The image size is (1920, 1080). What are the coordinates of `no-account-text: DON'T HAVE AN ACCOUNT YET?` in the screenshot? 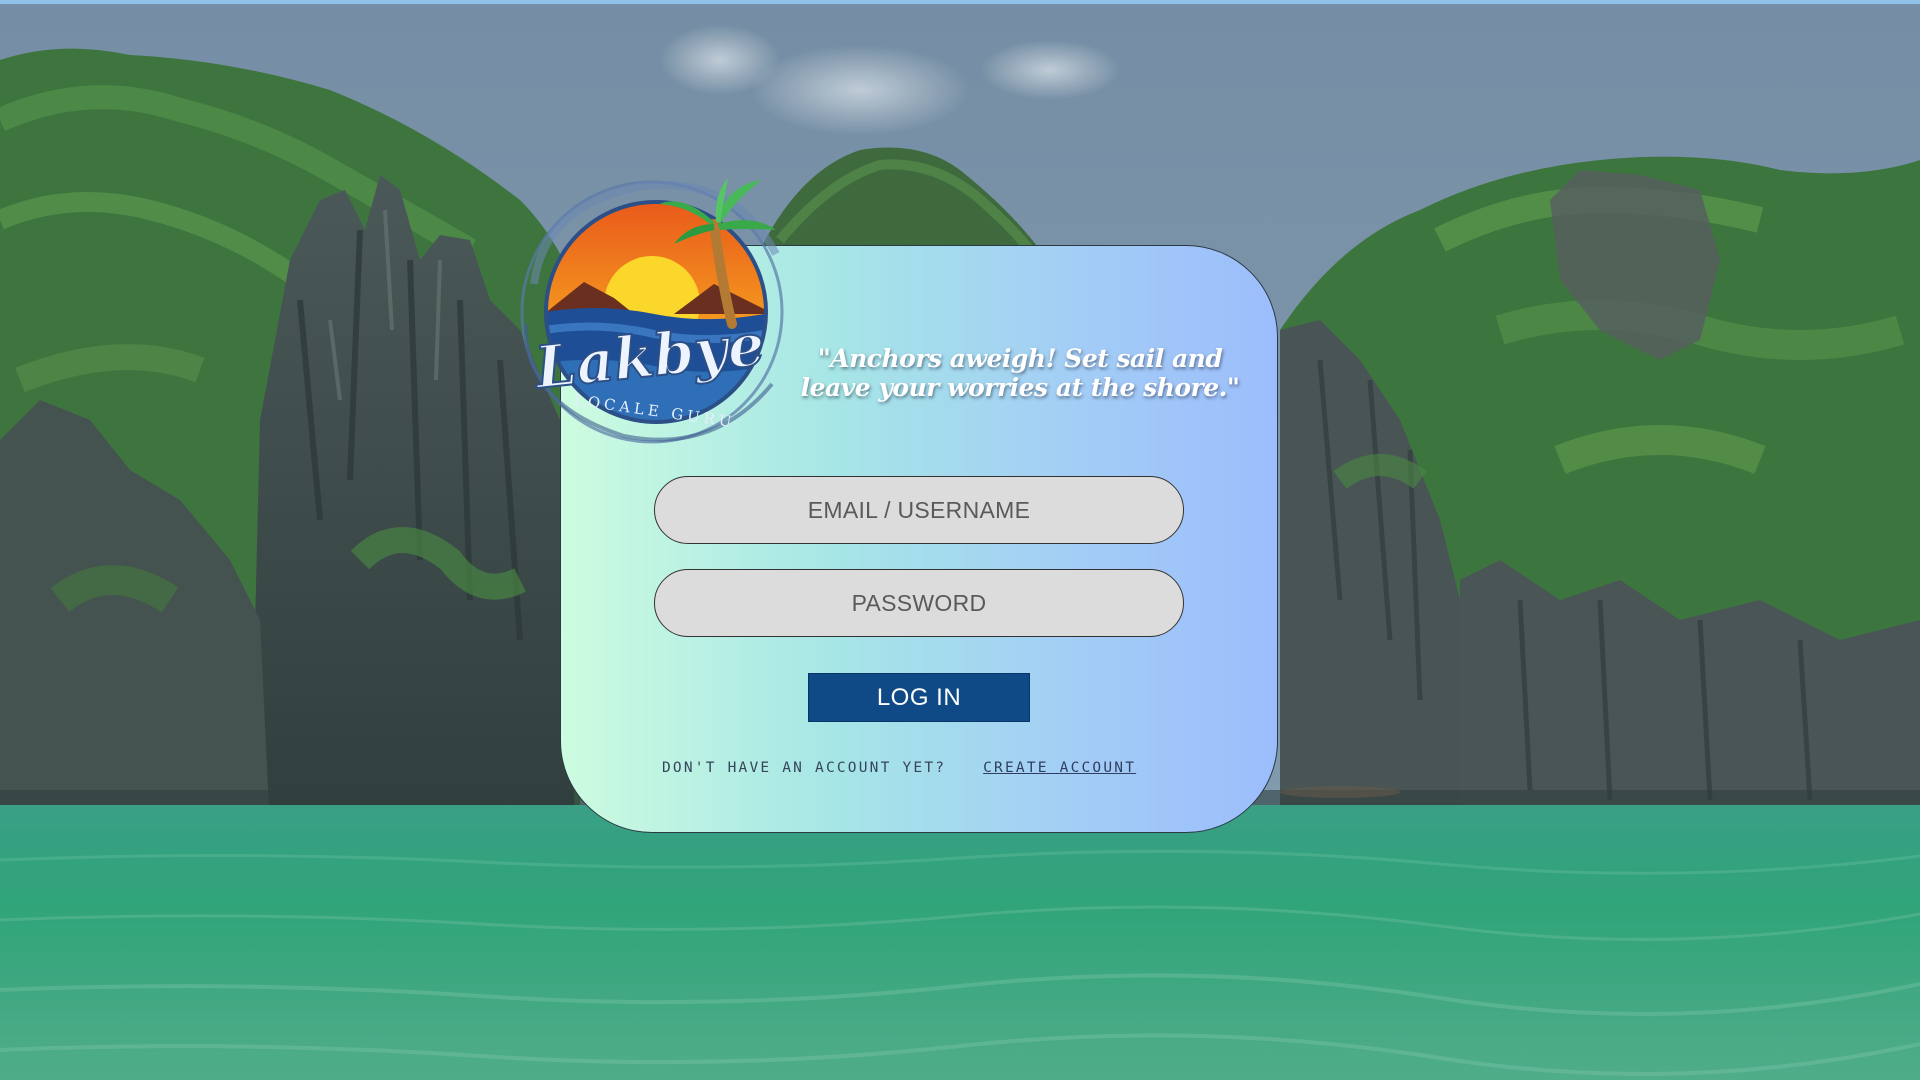 It's located at (804, 768).